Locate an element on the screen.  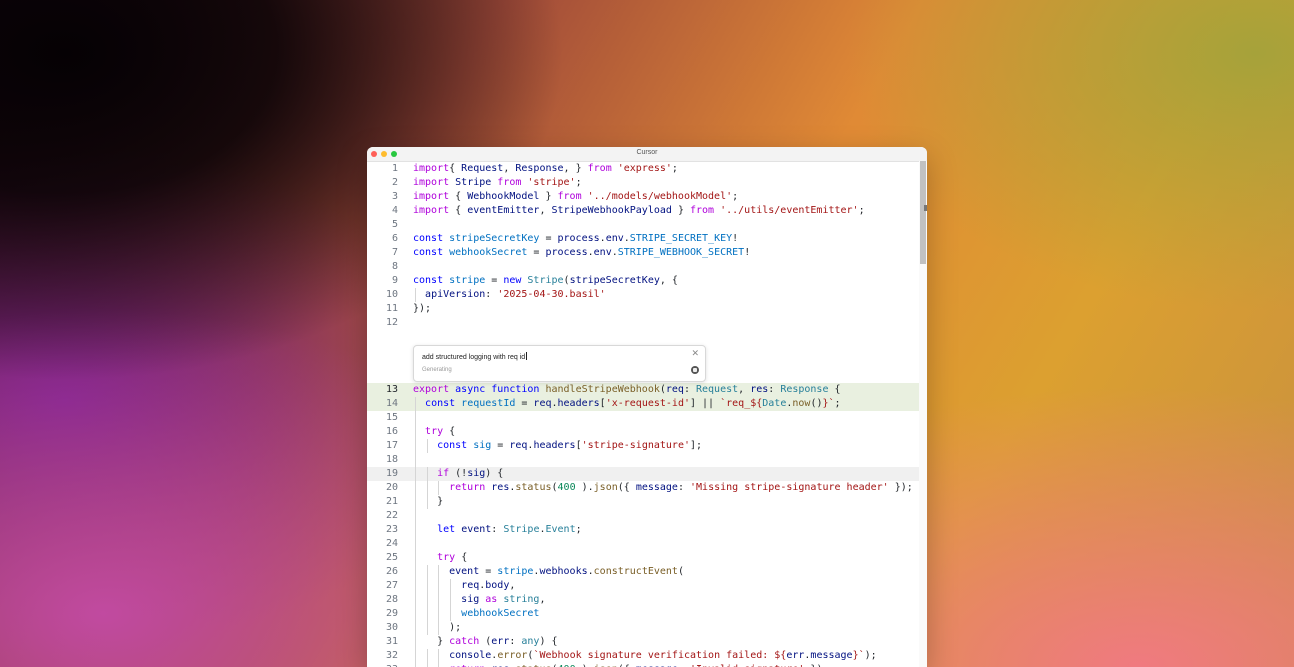
code-token: const is located at coordinates (443, 403).